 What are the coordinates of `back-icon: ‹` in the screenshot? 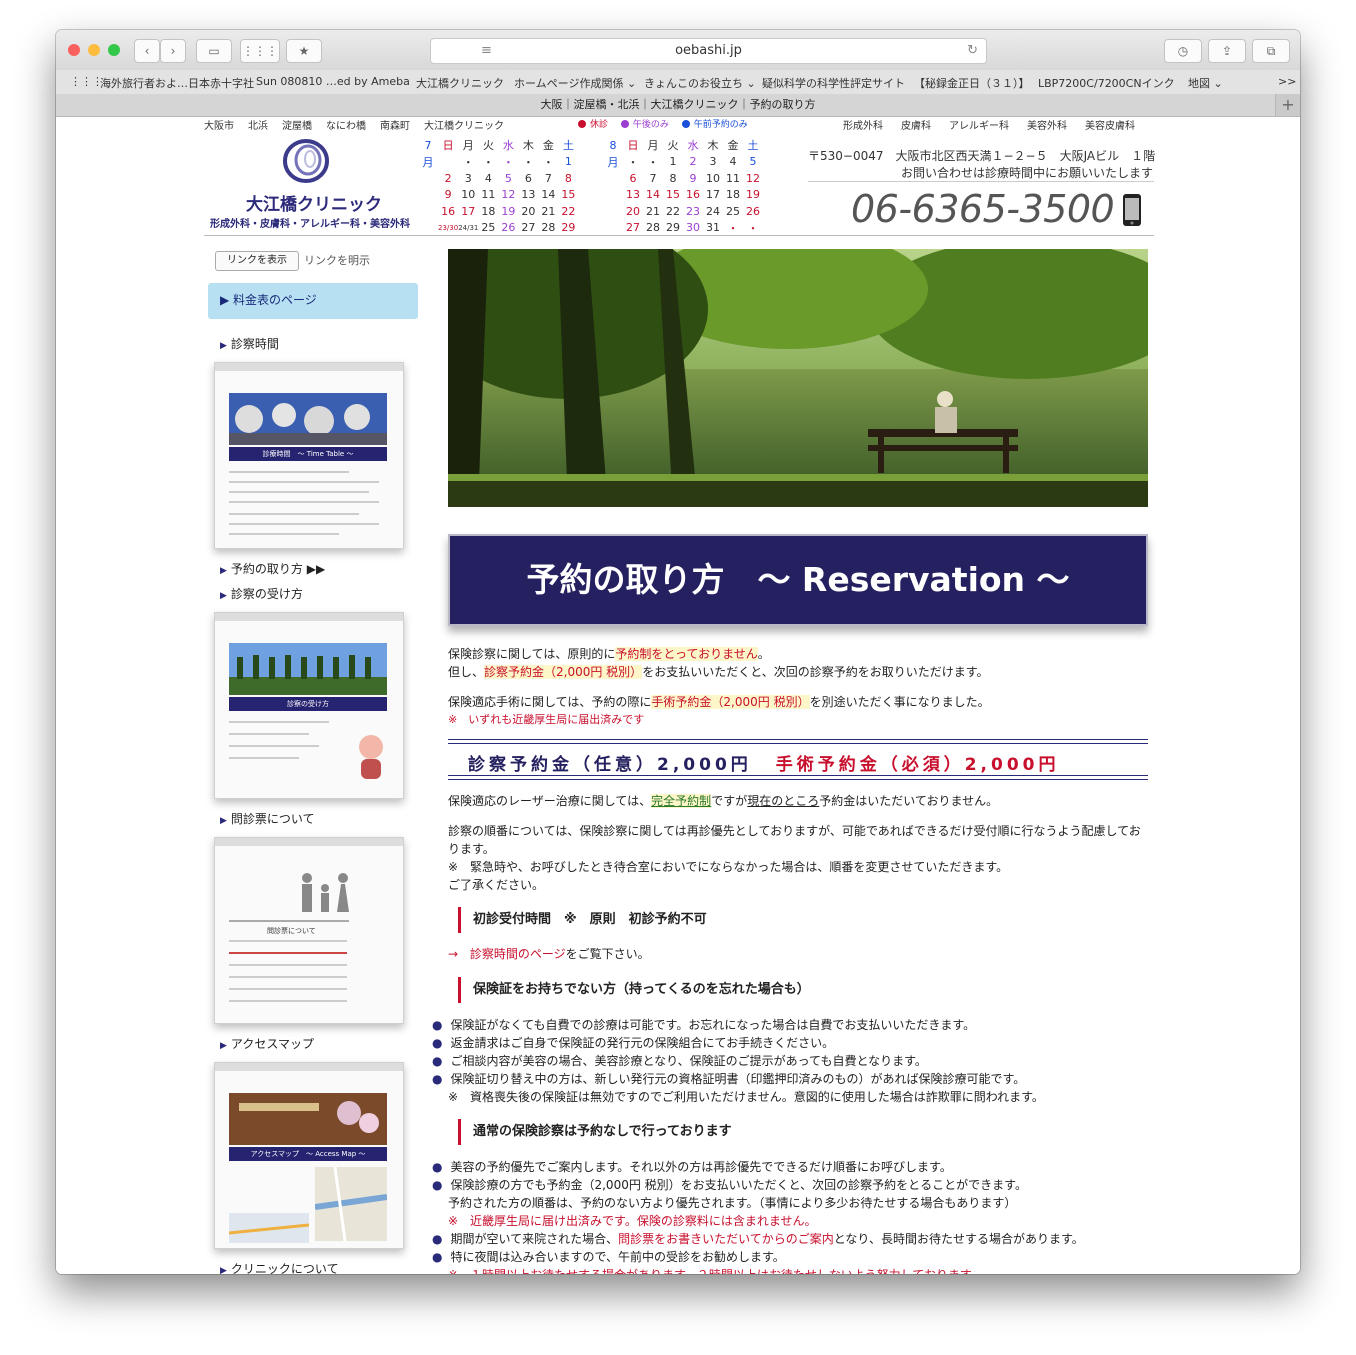 It's located at (147, 51).